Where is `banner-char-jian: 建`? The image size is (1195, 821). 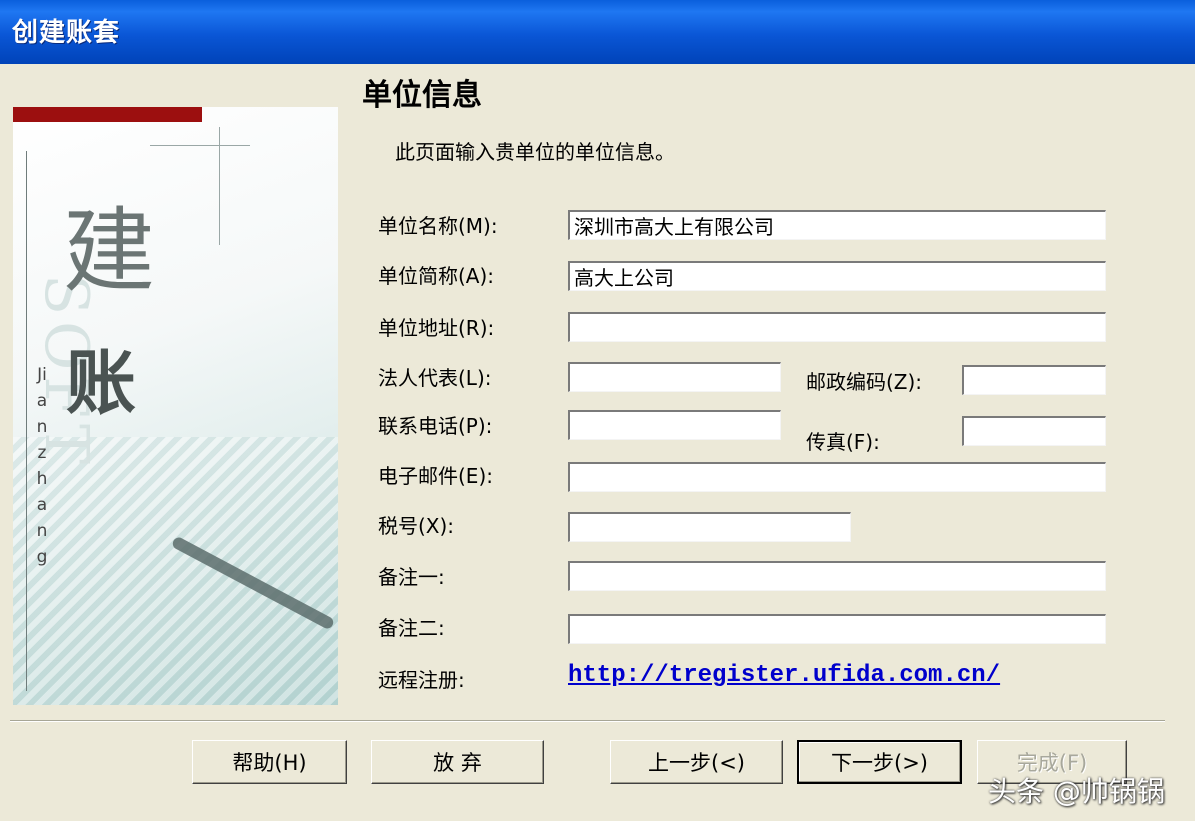 banner-char-jian: 建 is located at coordinates (109, 251).